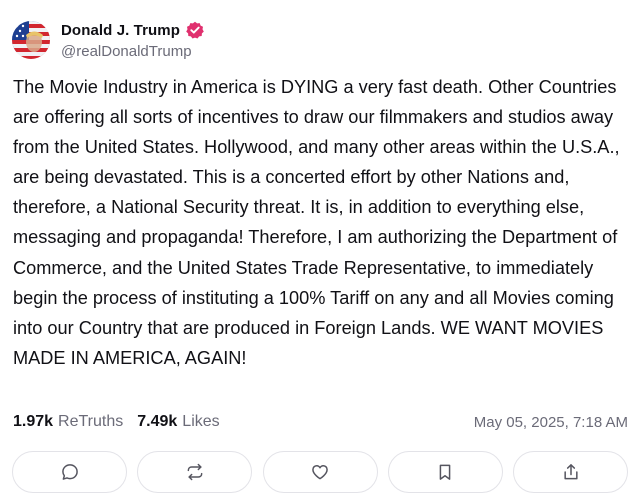  What do you see at coordinates (132, 51) in the screenshot?
I see `author-handle: @realDonaldTrump` at bounding box center [132, 51].